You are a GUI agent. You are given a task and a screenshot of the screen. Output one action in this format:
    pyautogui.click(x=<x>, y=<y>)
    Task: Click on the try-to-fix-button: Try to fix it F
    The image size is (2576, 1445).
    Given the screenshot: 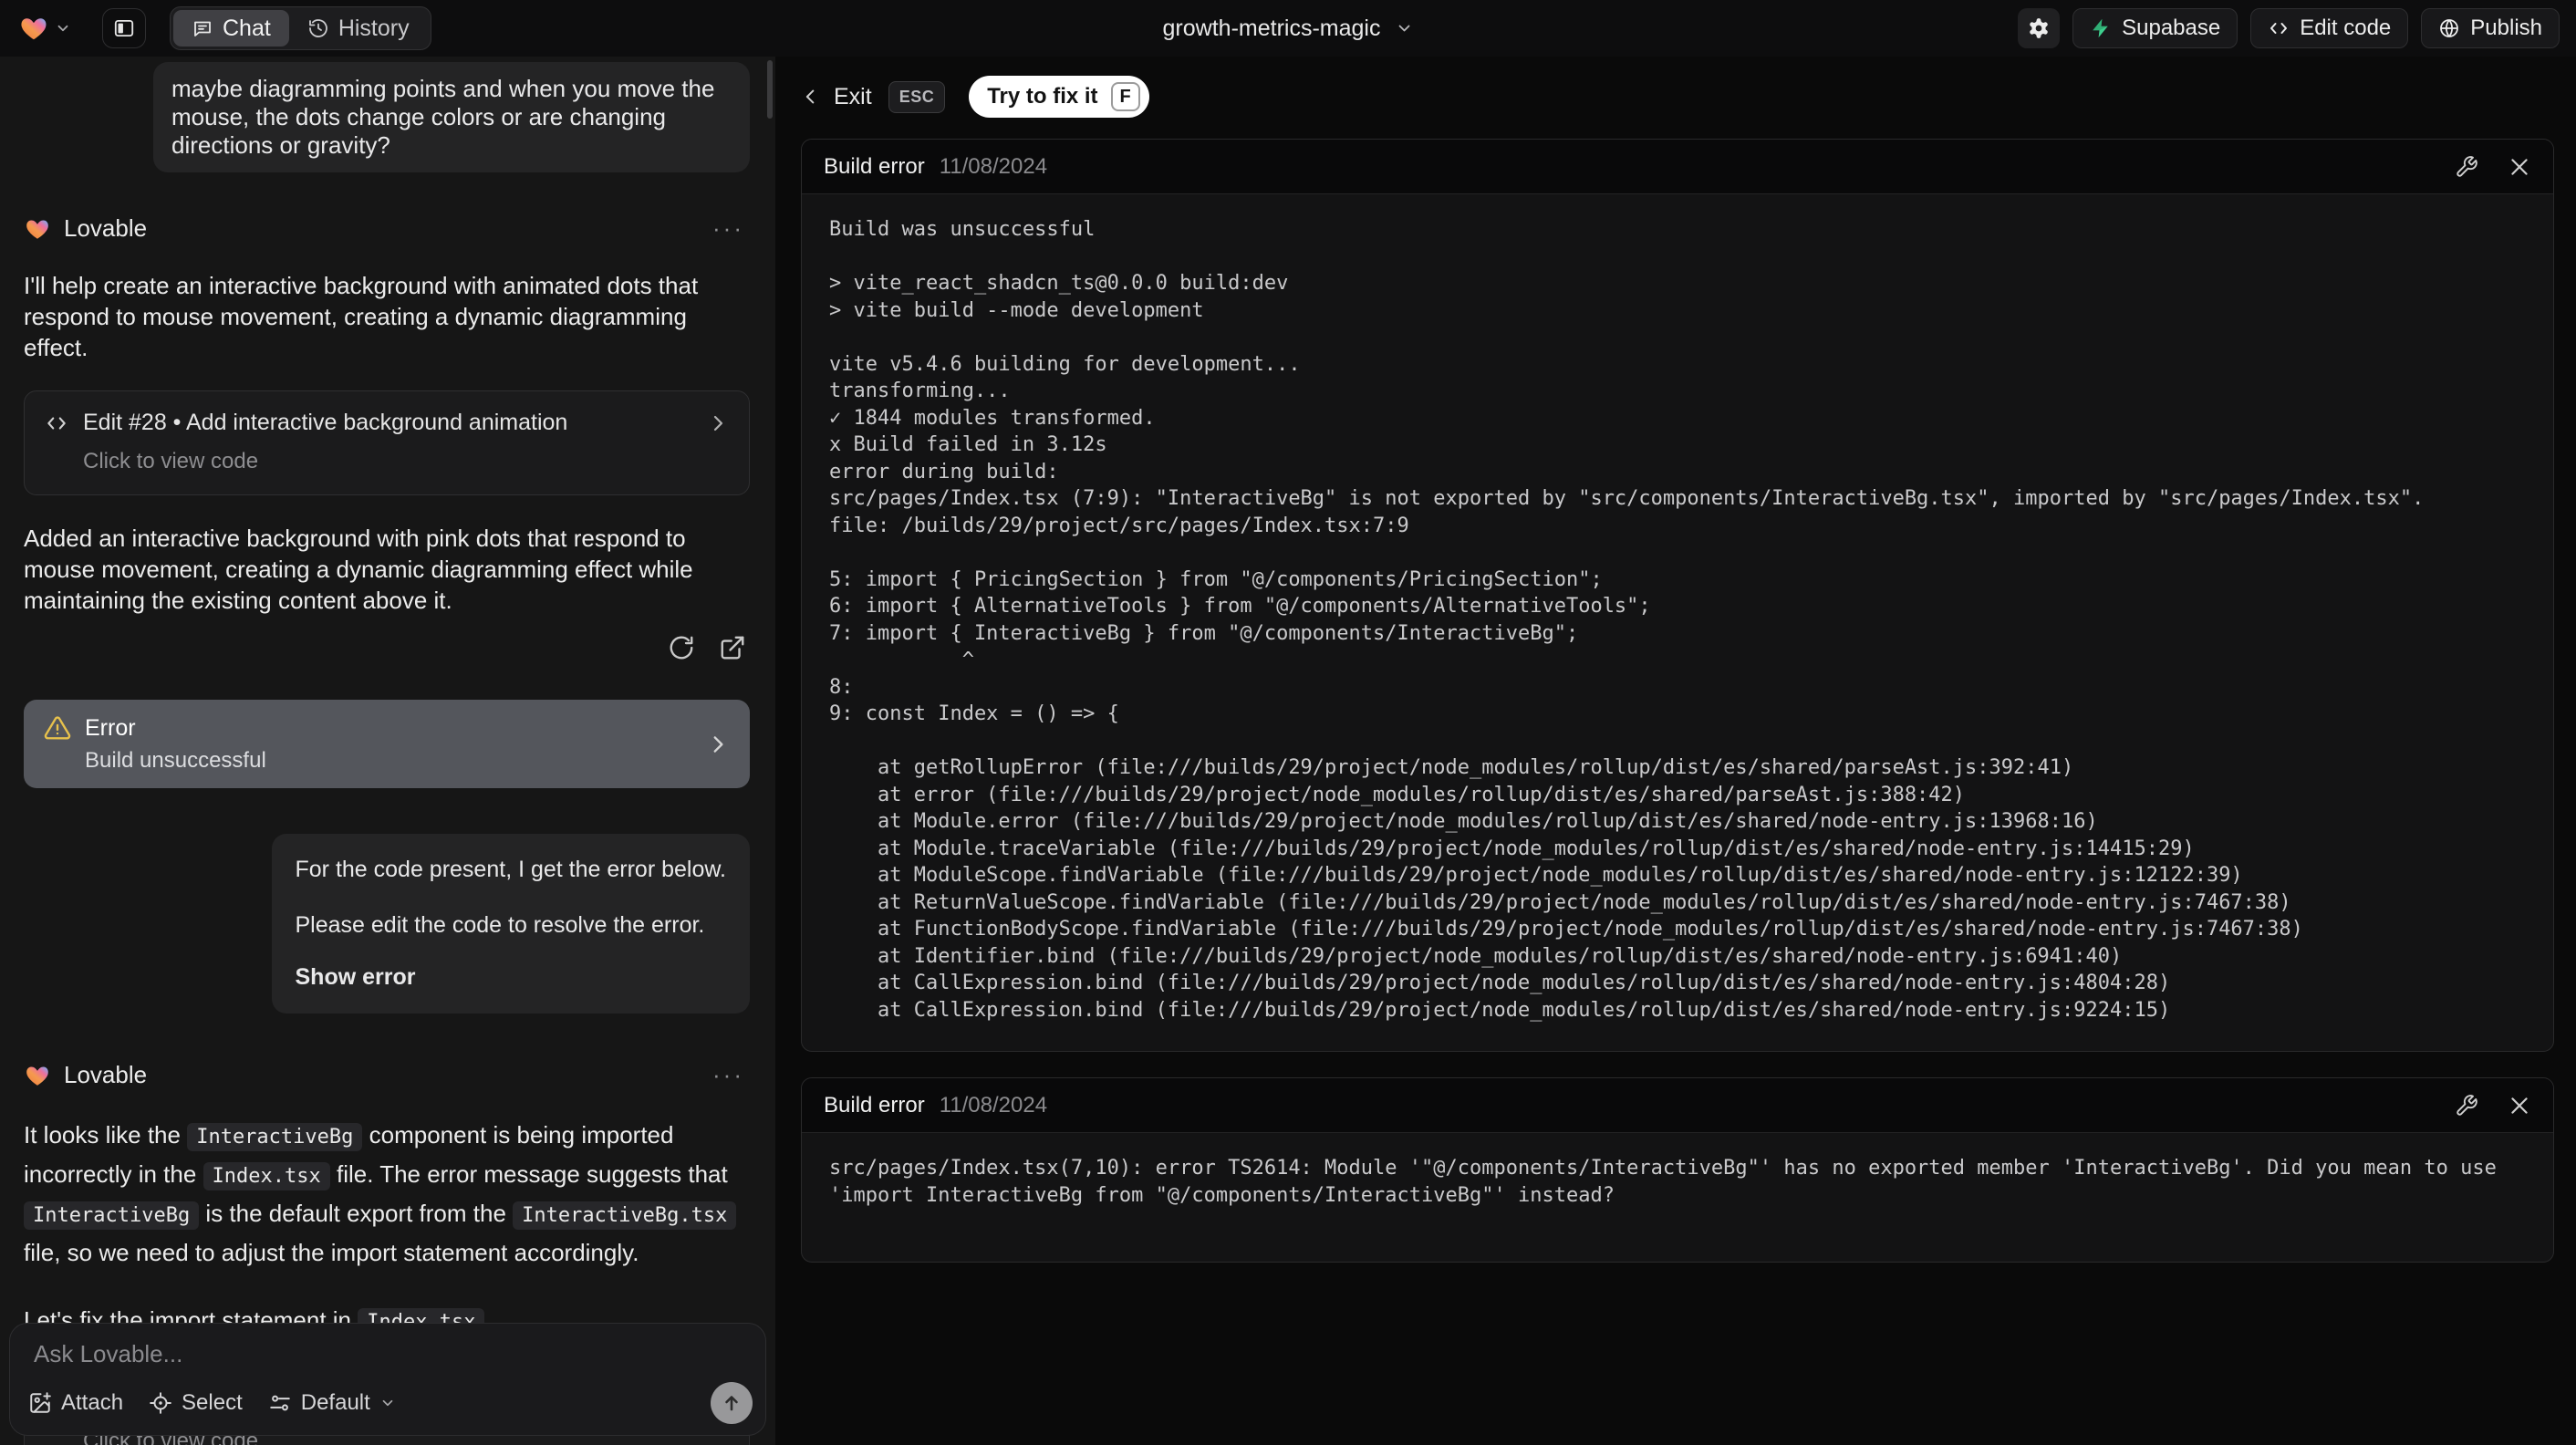 What is the action you would take?
    pyautogui.click(x=1059, y=97)
    